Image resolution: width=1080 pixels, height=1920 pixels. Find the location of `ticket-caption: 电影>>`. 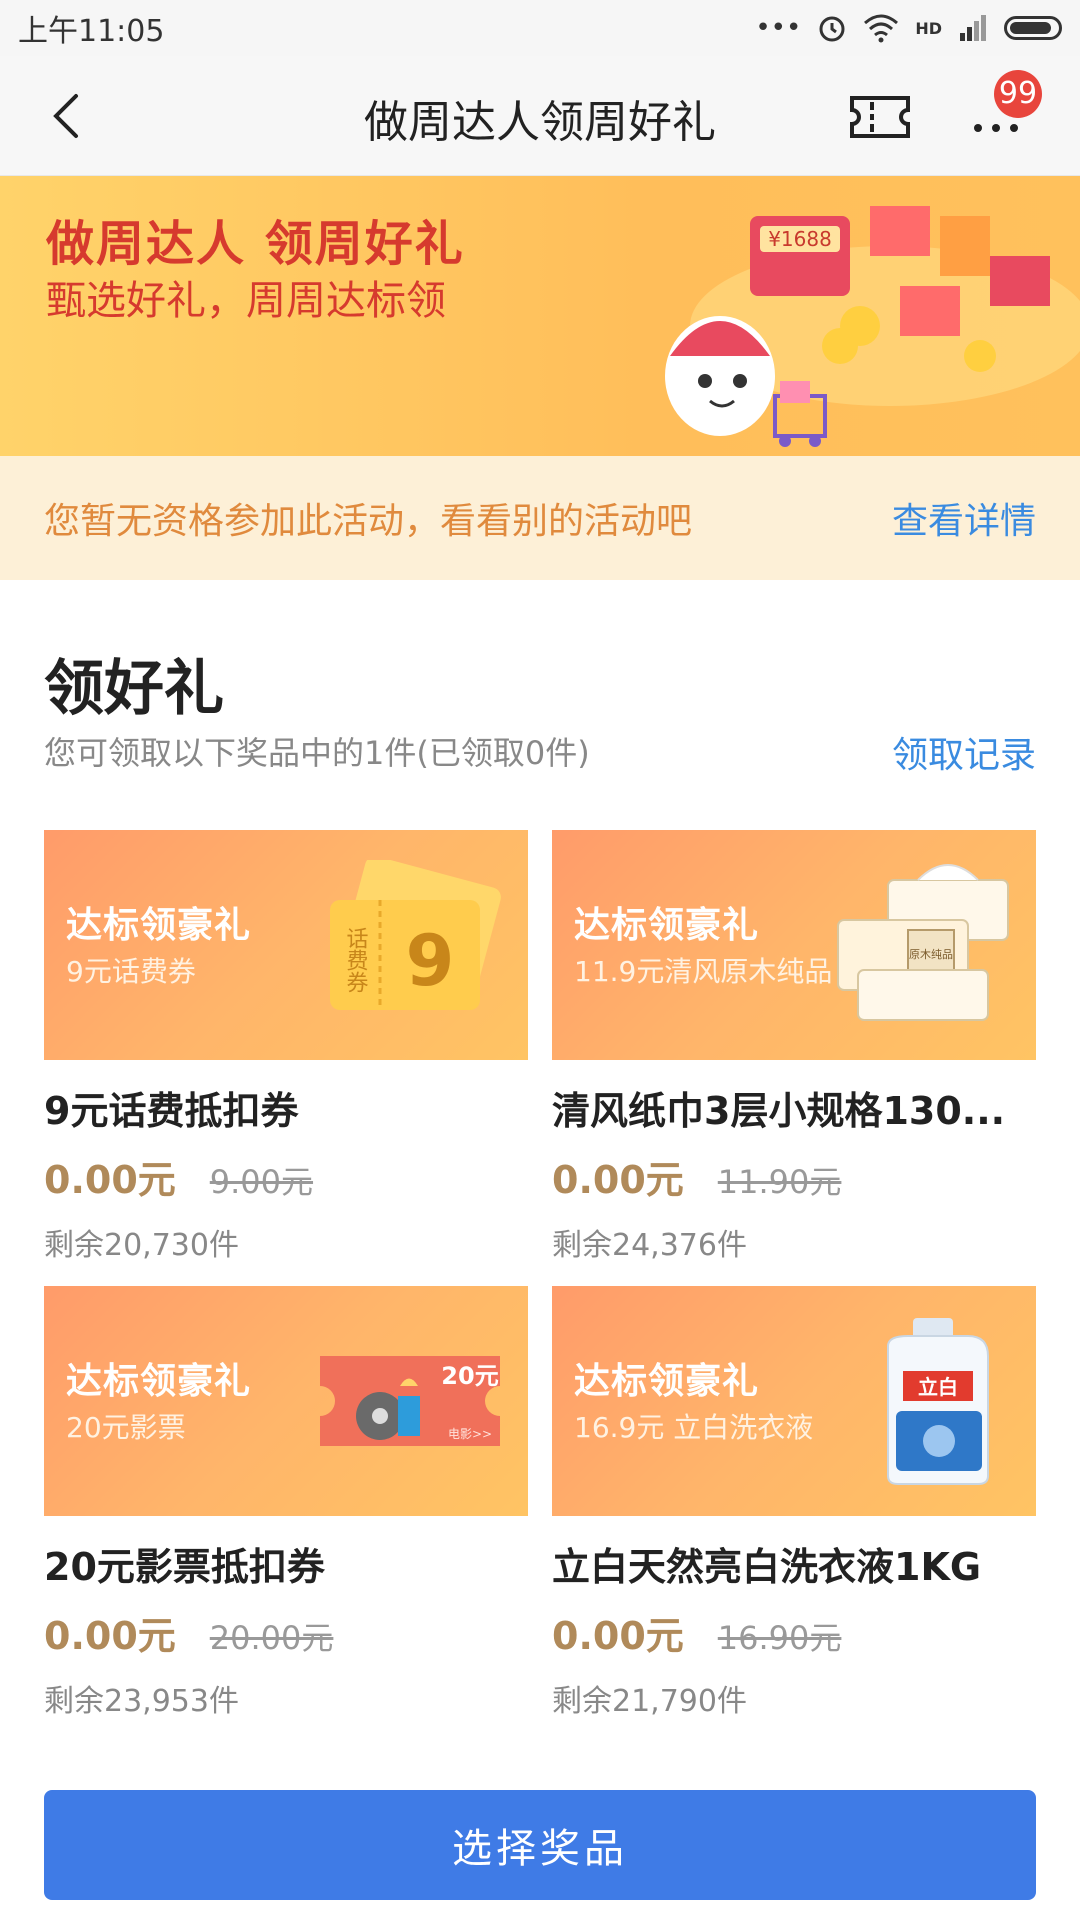

ticket-caption: 电影>> is located at coordinates (470, 1434).